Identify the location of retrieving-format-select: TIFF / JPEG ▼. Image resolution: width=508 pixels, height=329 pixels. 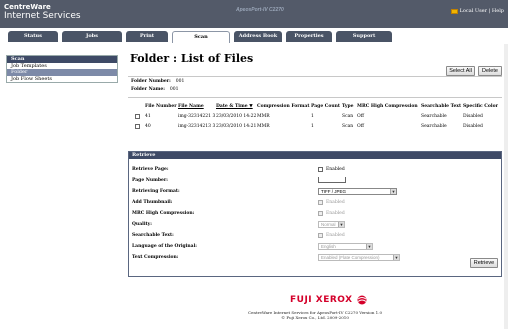
(357, 191).